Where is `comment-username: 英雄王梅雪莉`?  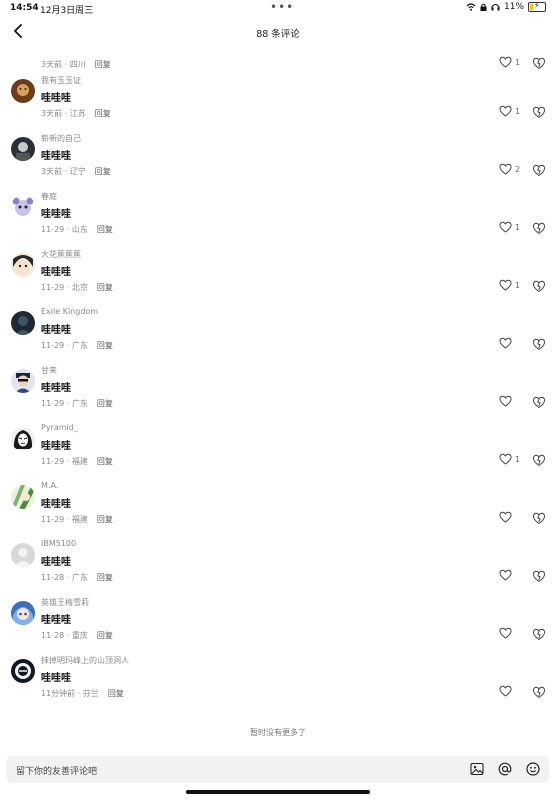 comment-username: 英雄王梅雪莉 is located at coordinates (65, 602).